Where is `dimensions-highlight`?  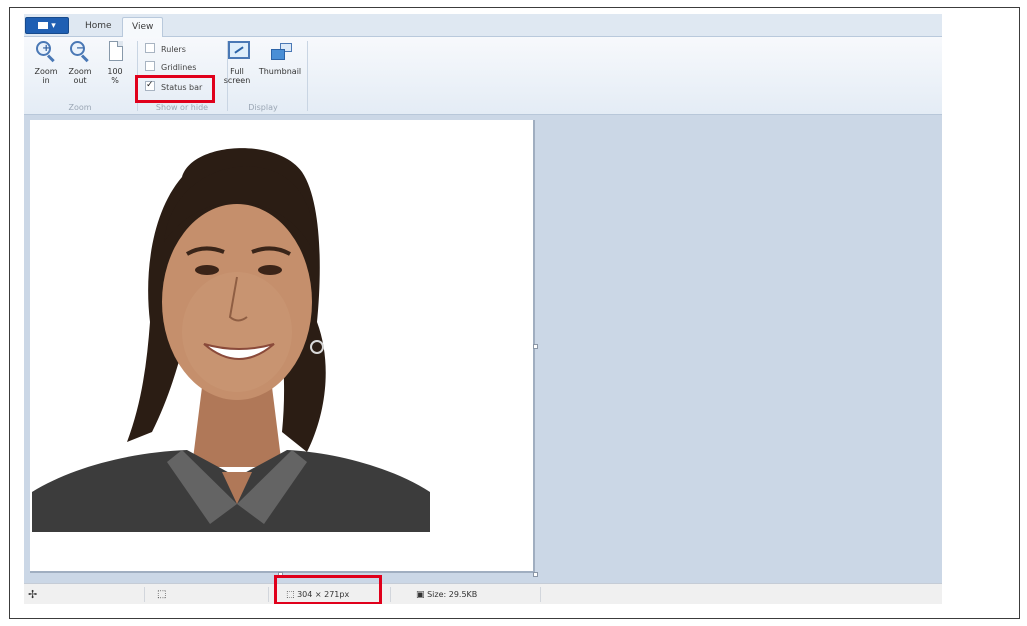
dimensions-highlight is located at coordinates (328, 589).